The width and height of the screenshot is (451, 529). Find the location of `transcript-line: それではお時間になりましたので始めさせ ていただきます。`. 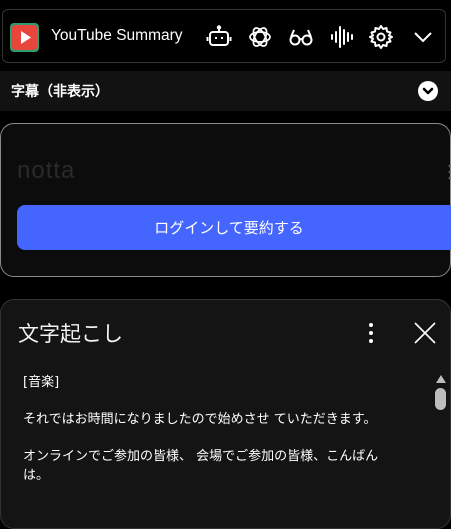

transcript-line: それではお時間になりましたので始めさせ ていただきます。 is located at coordinates (200, 419).